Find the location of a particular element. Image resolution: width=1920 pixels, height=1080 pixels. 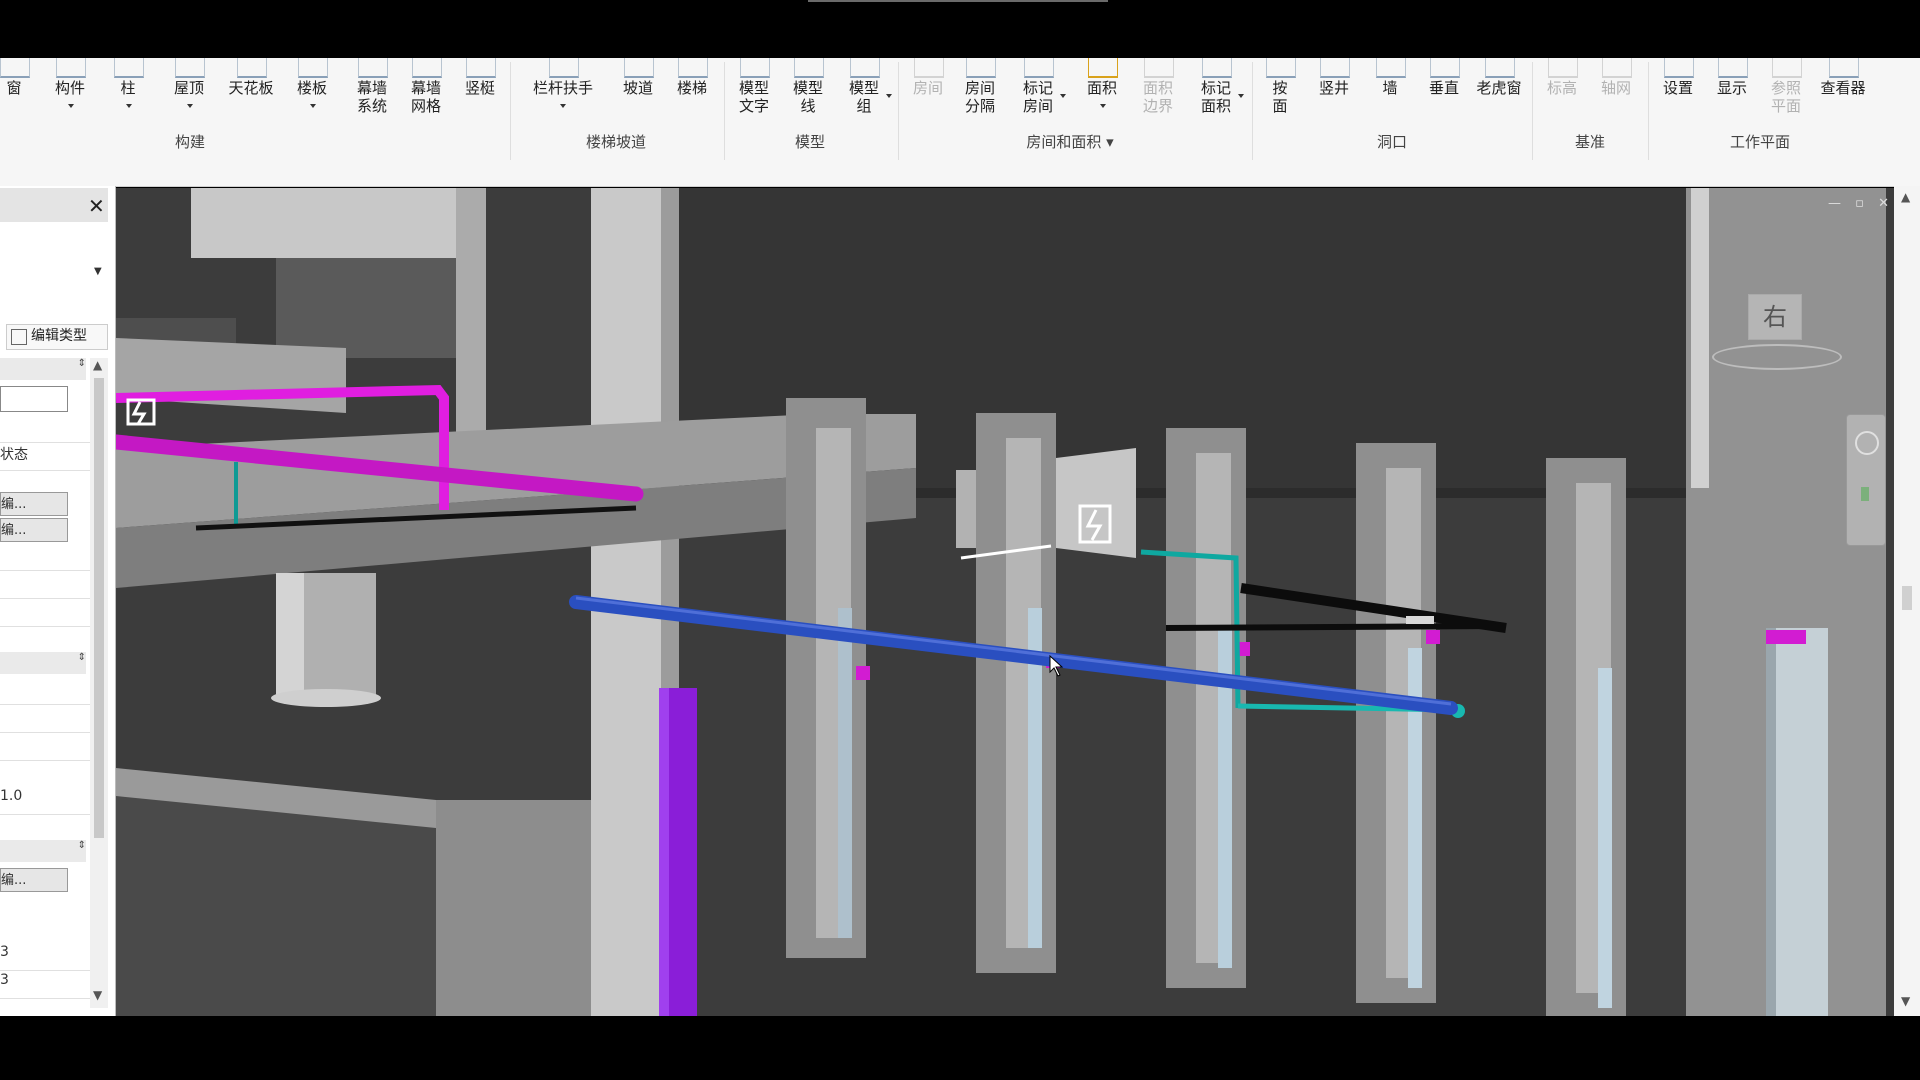

component-icon is located at coordinates (71, 68).